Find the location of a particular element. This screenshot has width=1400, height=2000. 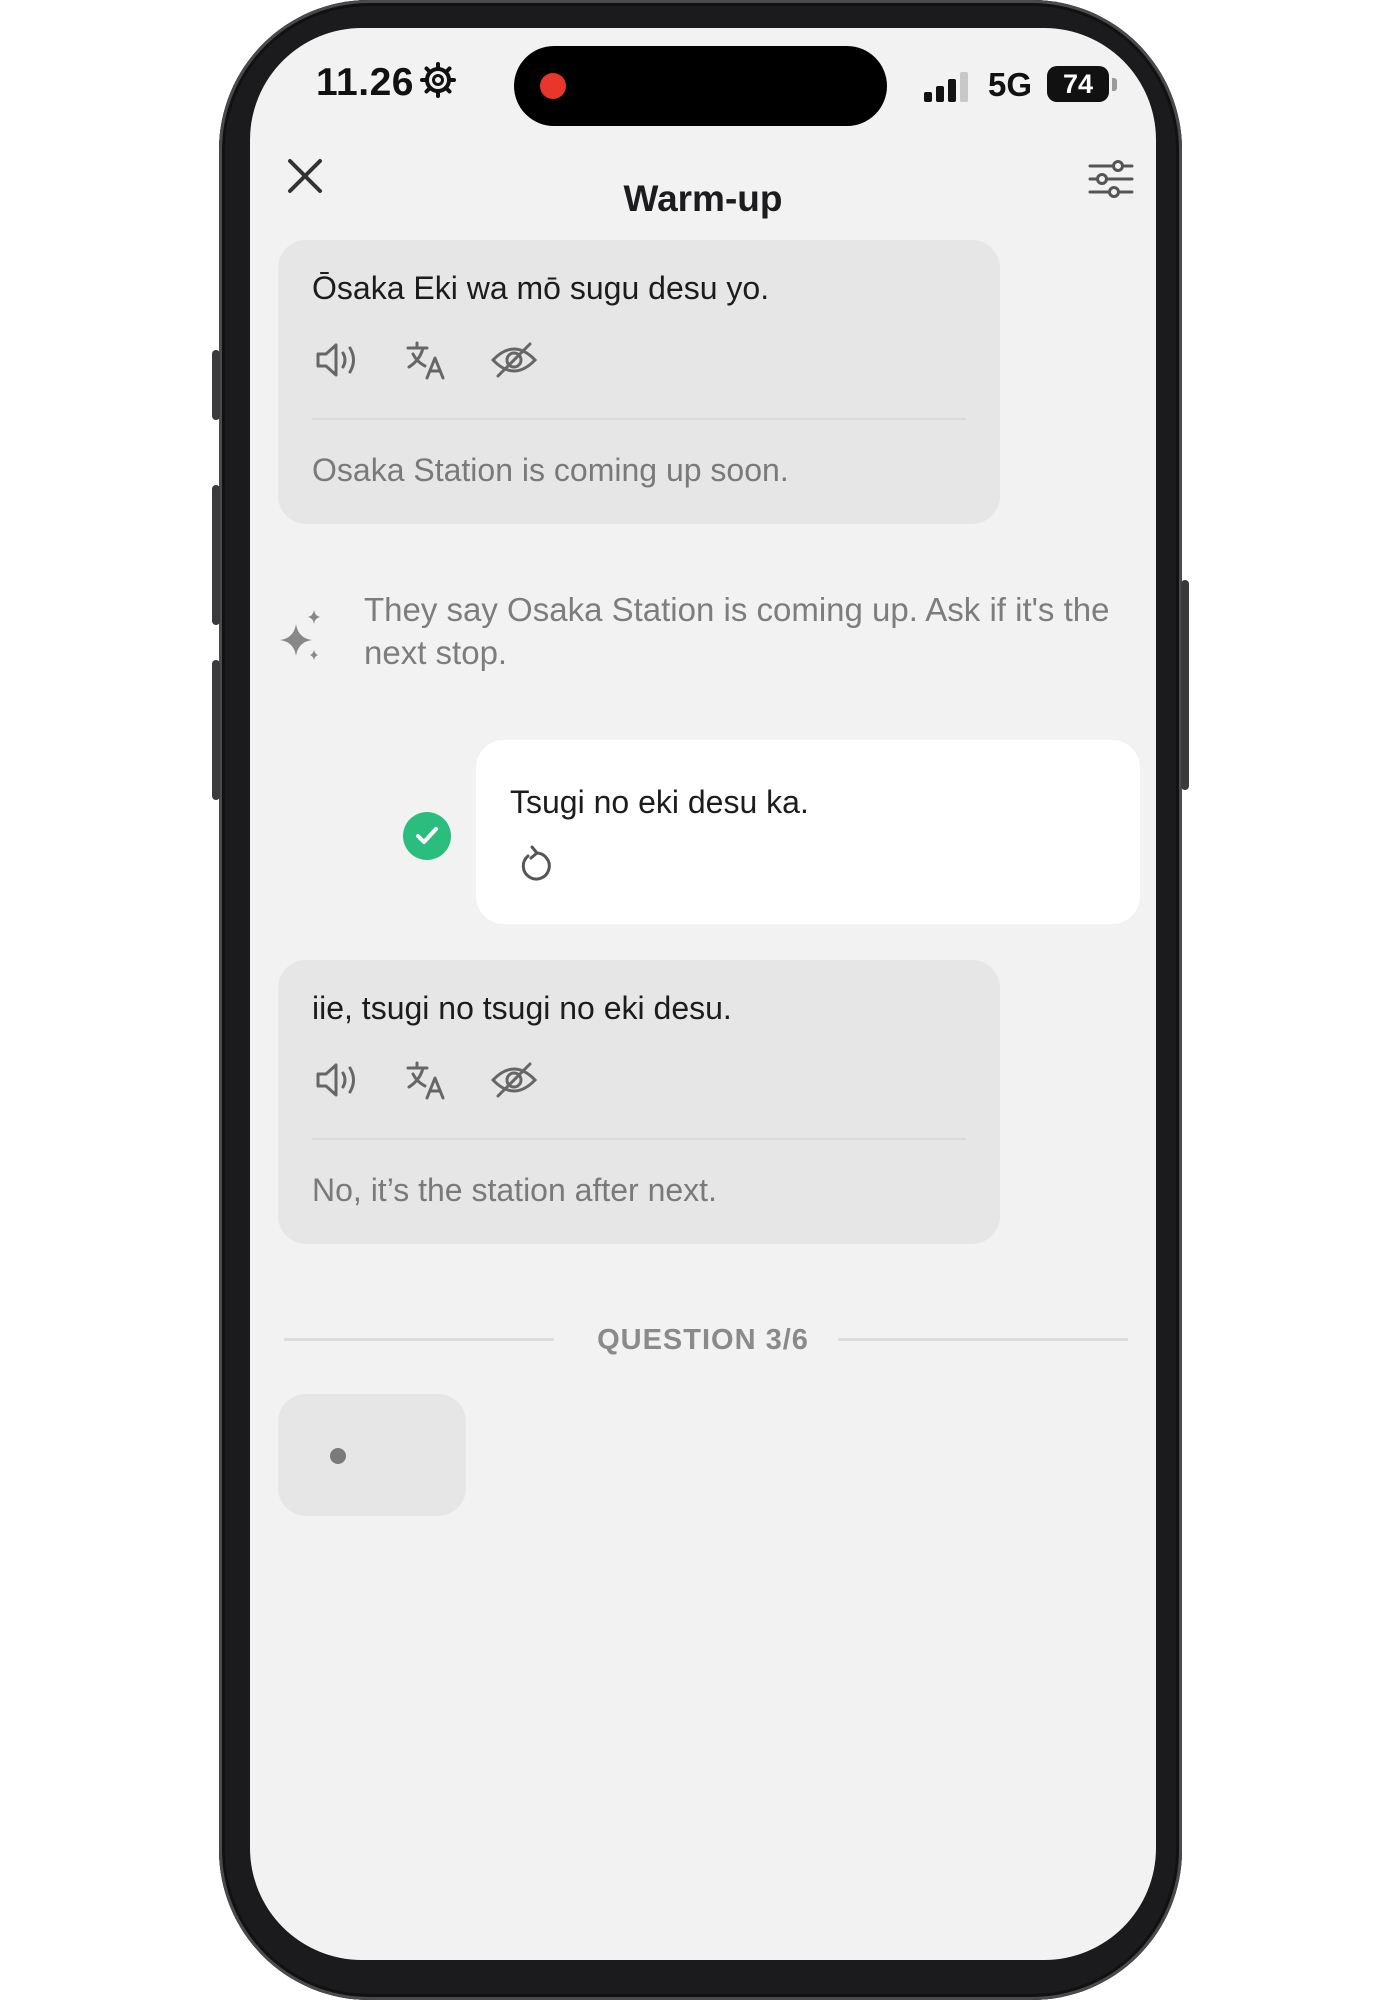

message-translation: No, it’s the station after next. is located at coordinates (514, 1190).